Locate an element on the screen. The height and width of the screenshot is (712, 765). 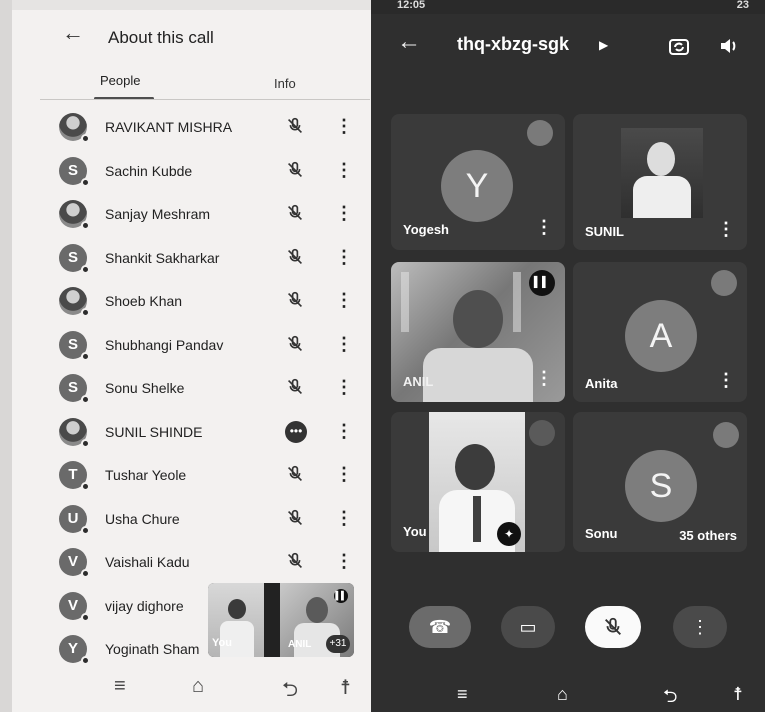
participant-name: RAVIKANT MISHRA is located at coordinates (169, 127).